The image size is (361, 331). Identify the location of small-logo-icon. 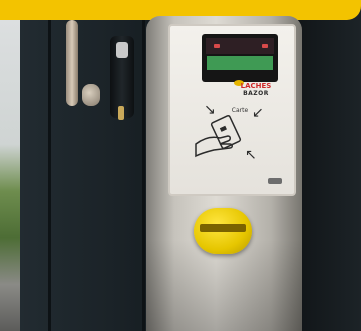
(275, 181).